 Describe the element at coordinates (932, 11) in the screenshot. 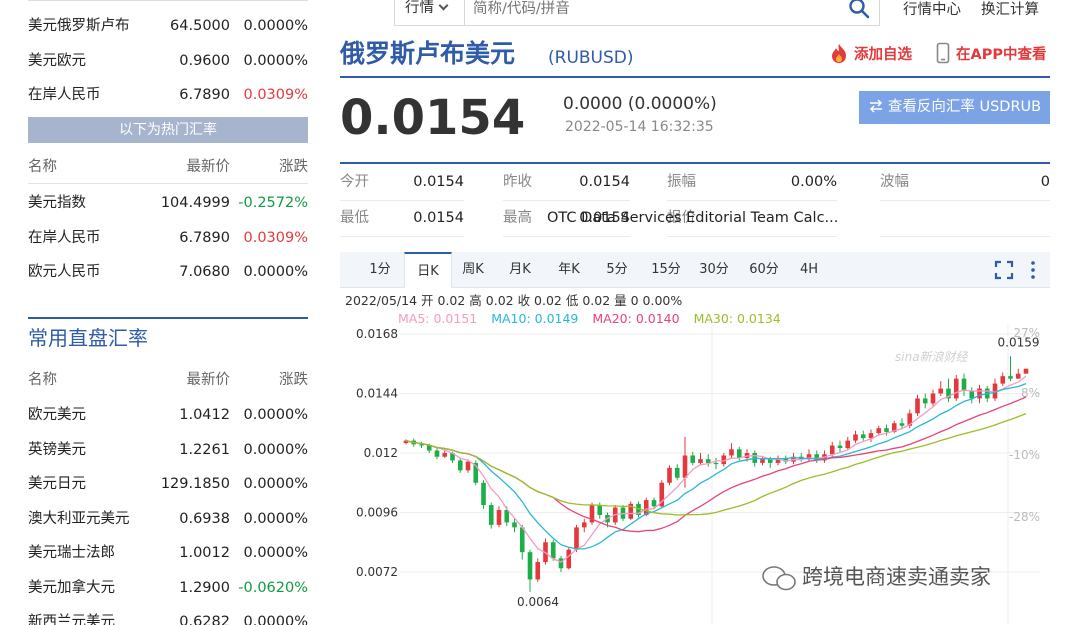

I see `market-center-link: 行情中心` at that location.